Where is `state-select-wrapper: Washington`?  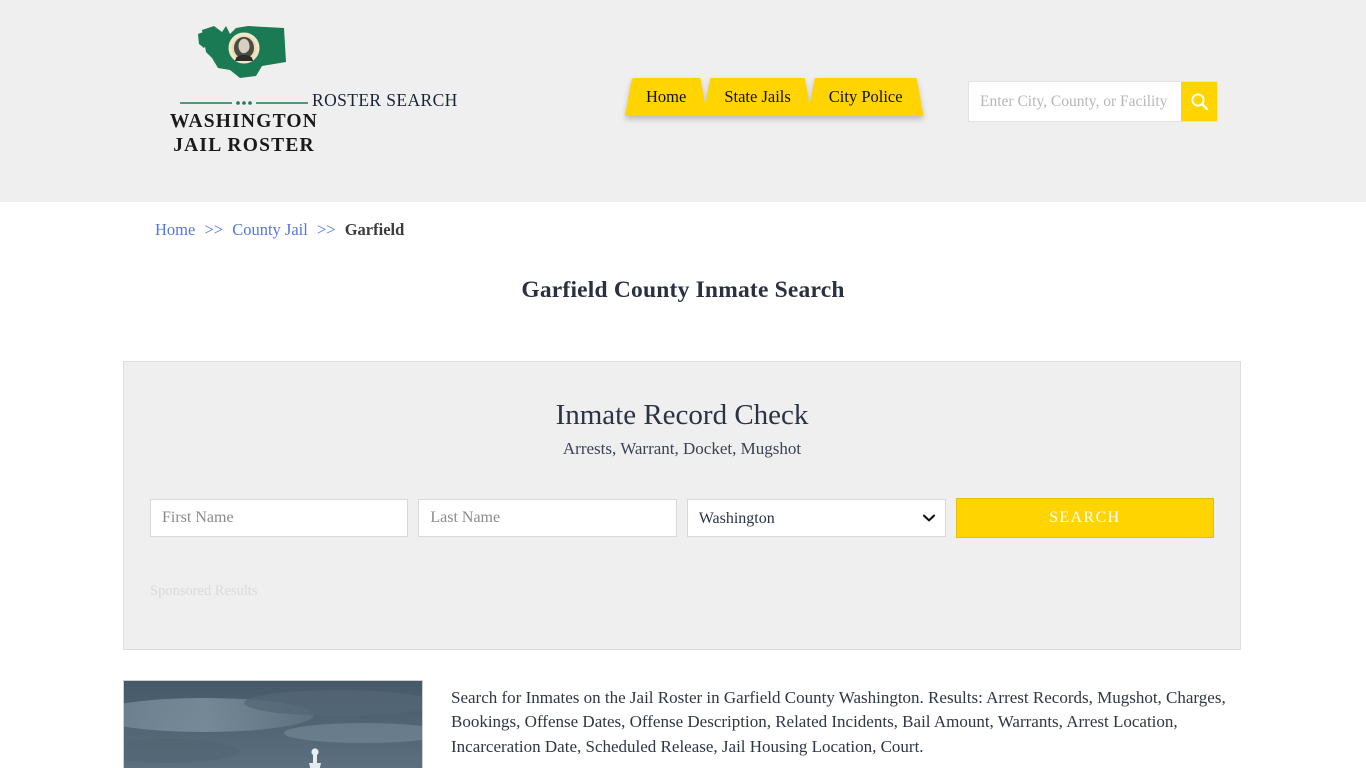
state-select-wrapper: Washington is located at coordinates (816, 518).